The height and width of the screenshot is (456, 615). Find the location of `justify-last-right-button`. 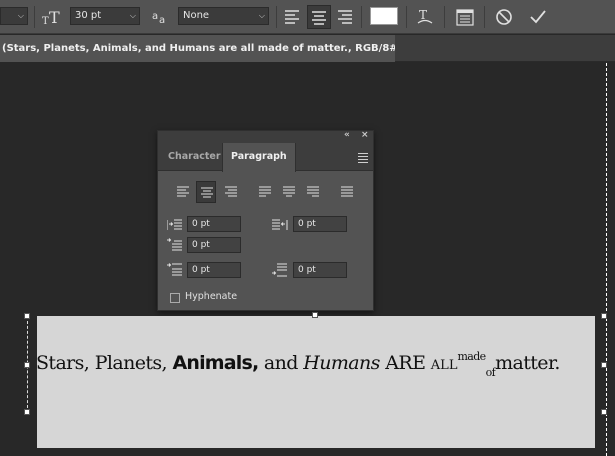

justify-last-right-button is located at coordinates (313, 192).